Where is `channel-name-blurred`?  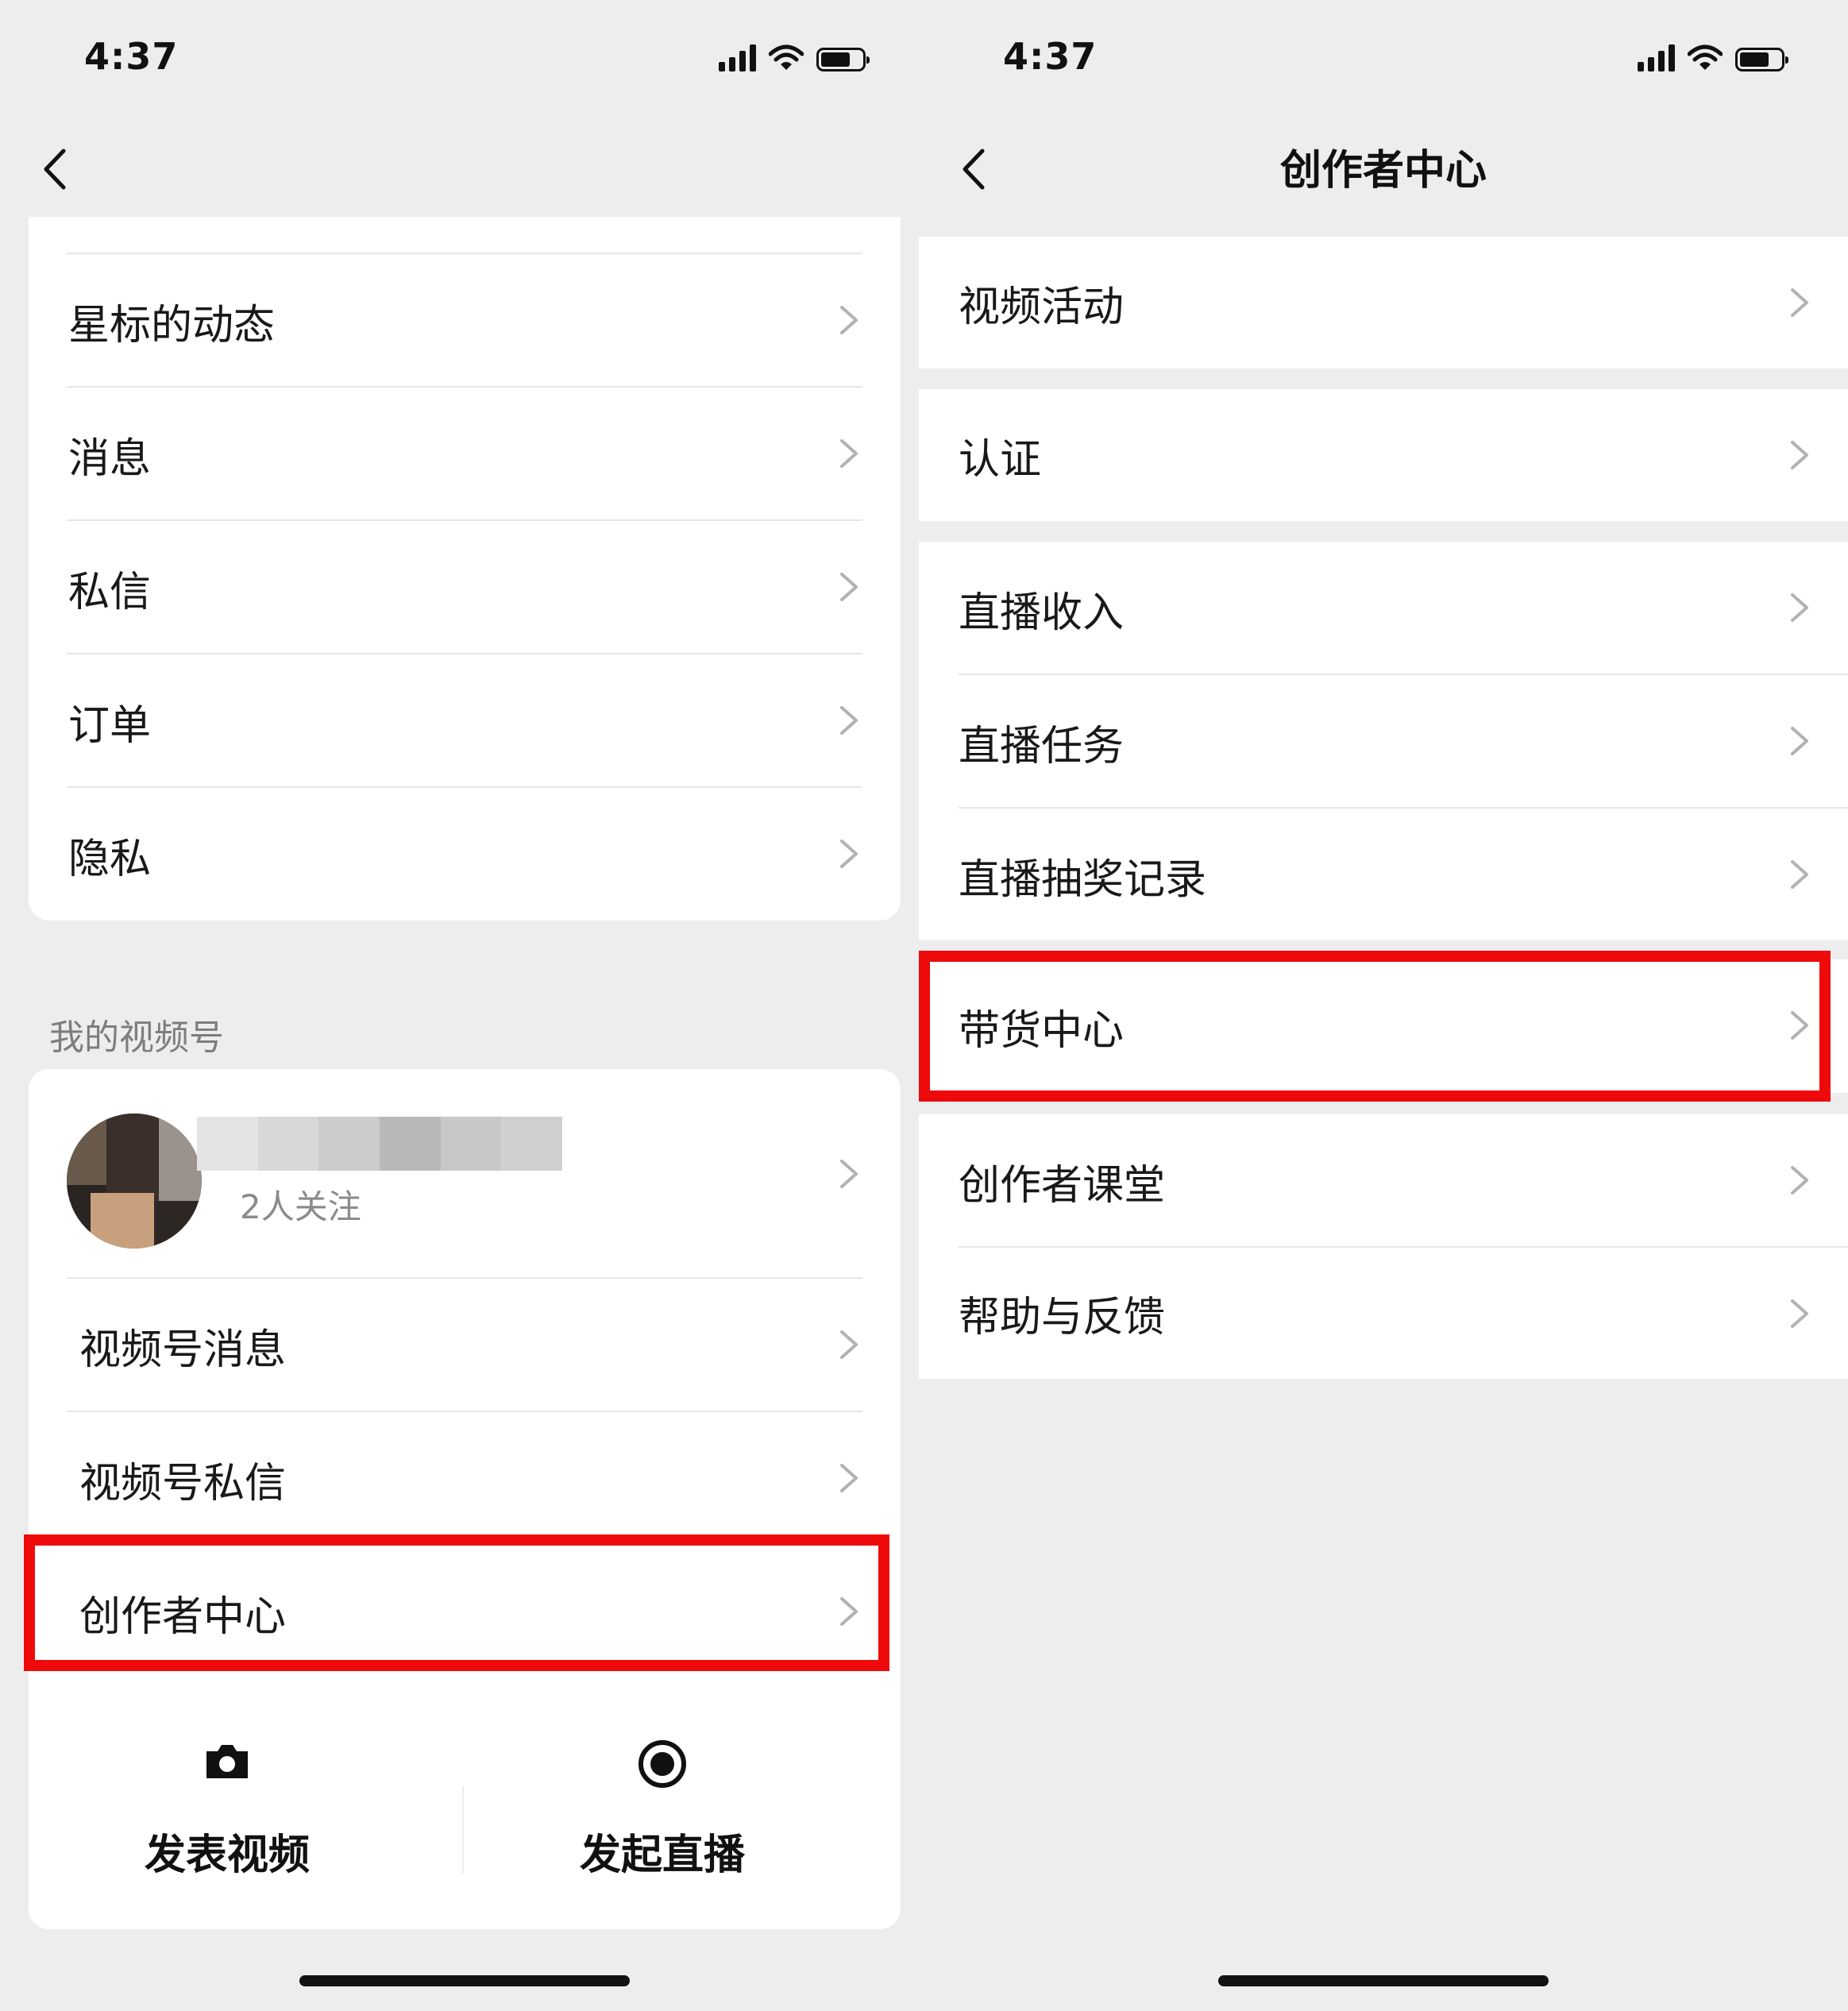
channel-name-blurred is located at coordinates (380, 1144).